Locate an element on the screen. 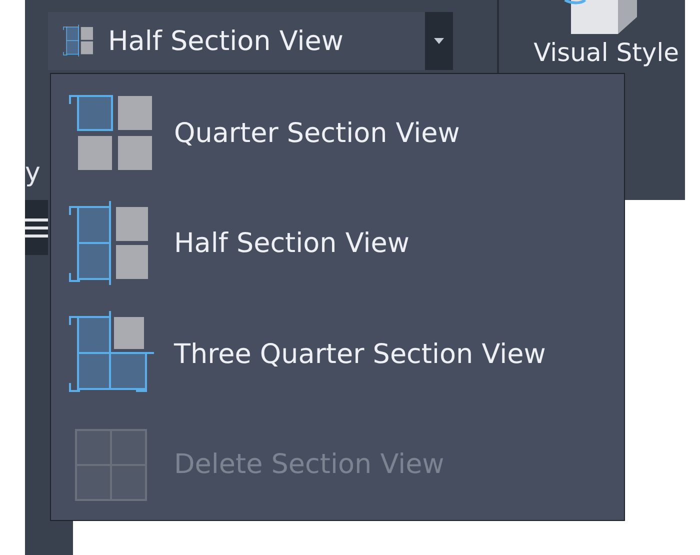  section-view-button: Half Section View is located at coordinates (236, 41).